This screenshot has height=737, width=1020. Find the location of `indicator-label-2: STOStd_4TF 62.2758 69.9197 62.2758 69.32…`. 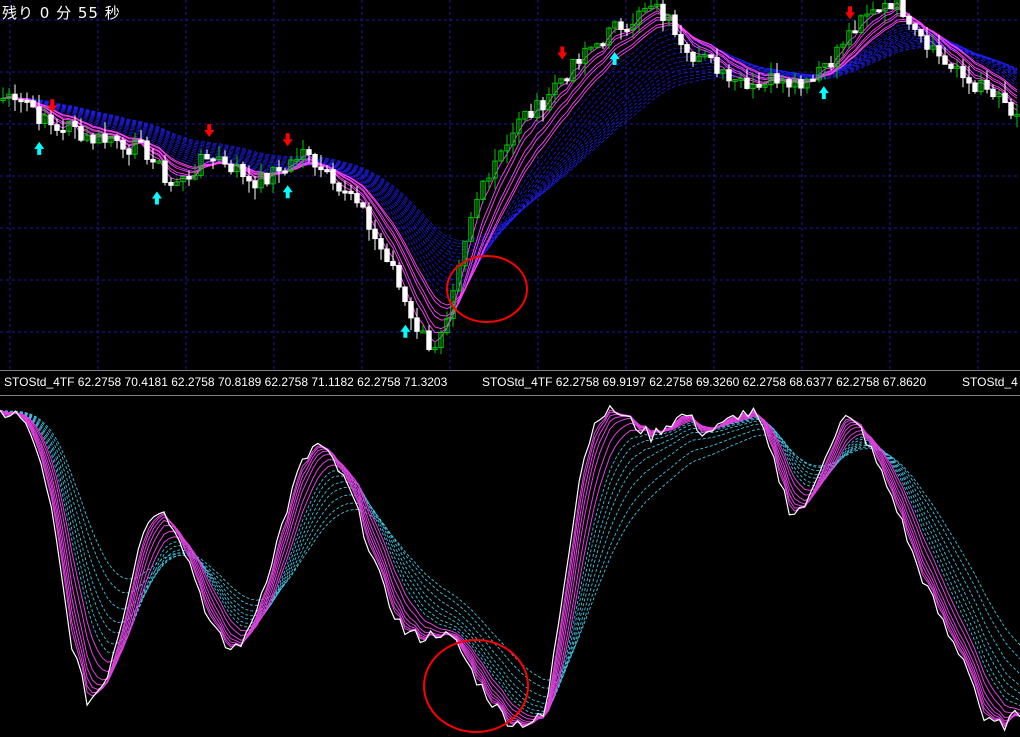

indicator-label-2: STOStd_4TF 62.2758 69.9197 62.2758 69.32… is located at coordinates (704, 382).